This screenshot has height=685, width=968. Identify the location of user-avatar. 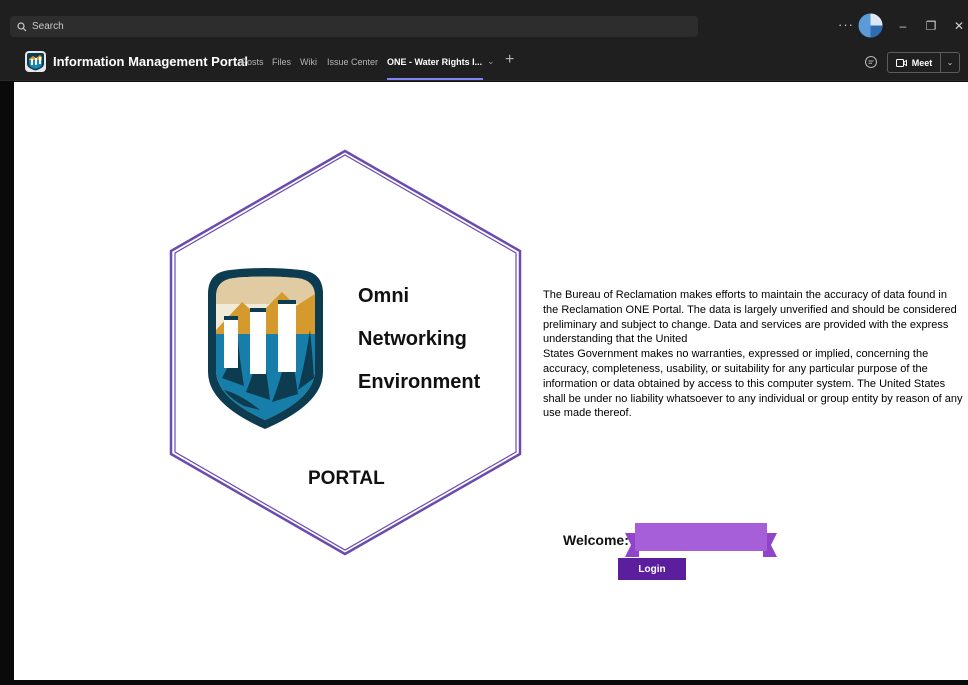
(870, 25).